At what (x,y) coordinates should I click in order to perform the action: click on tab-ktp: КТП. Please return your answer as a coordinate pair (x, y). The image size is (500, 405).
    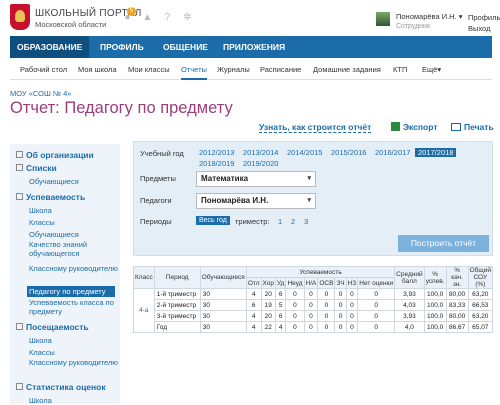
    Looking at the image, I should click on (400, 69).